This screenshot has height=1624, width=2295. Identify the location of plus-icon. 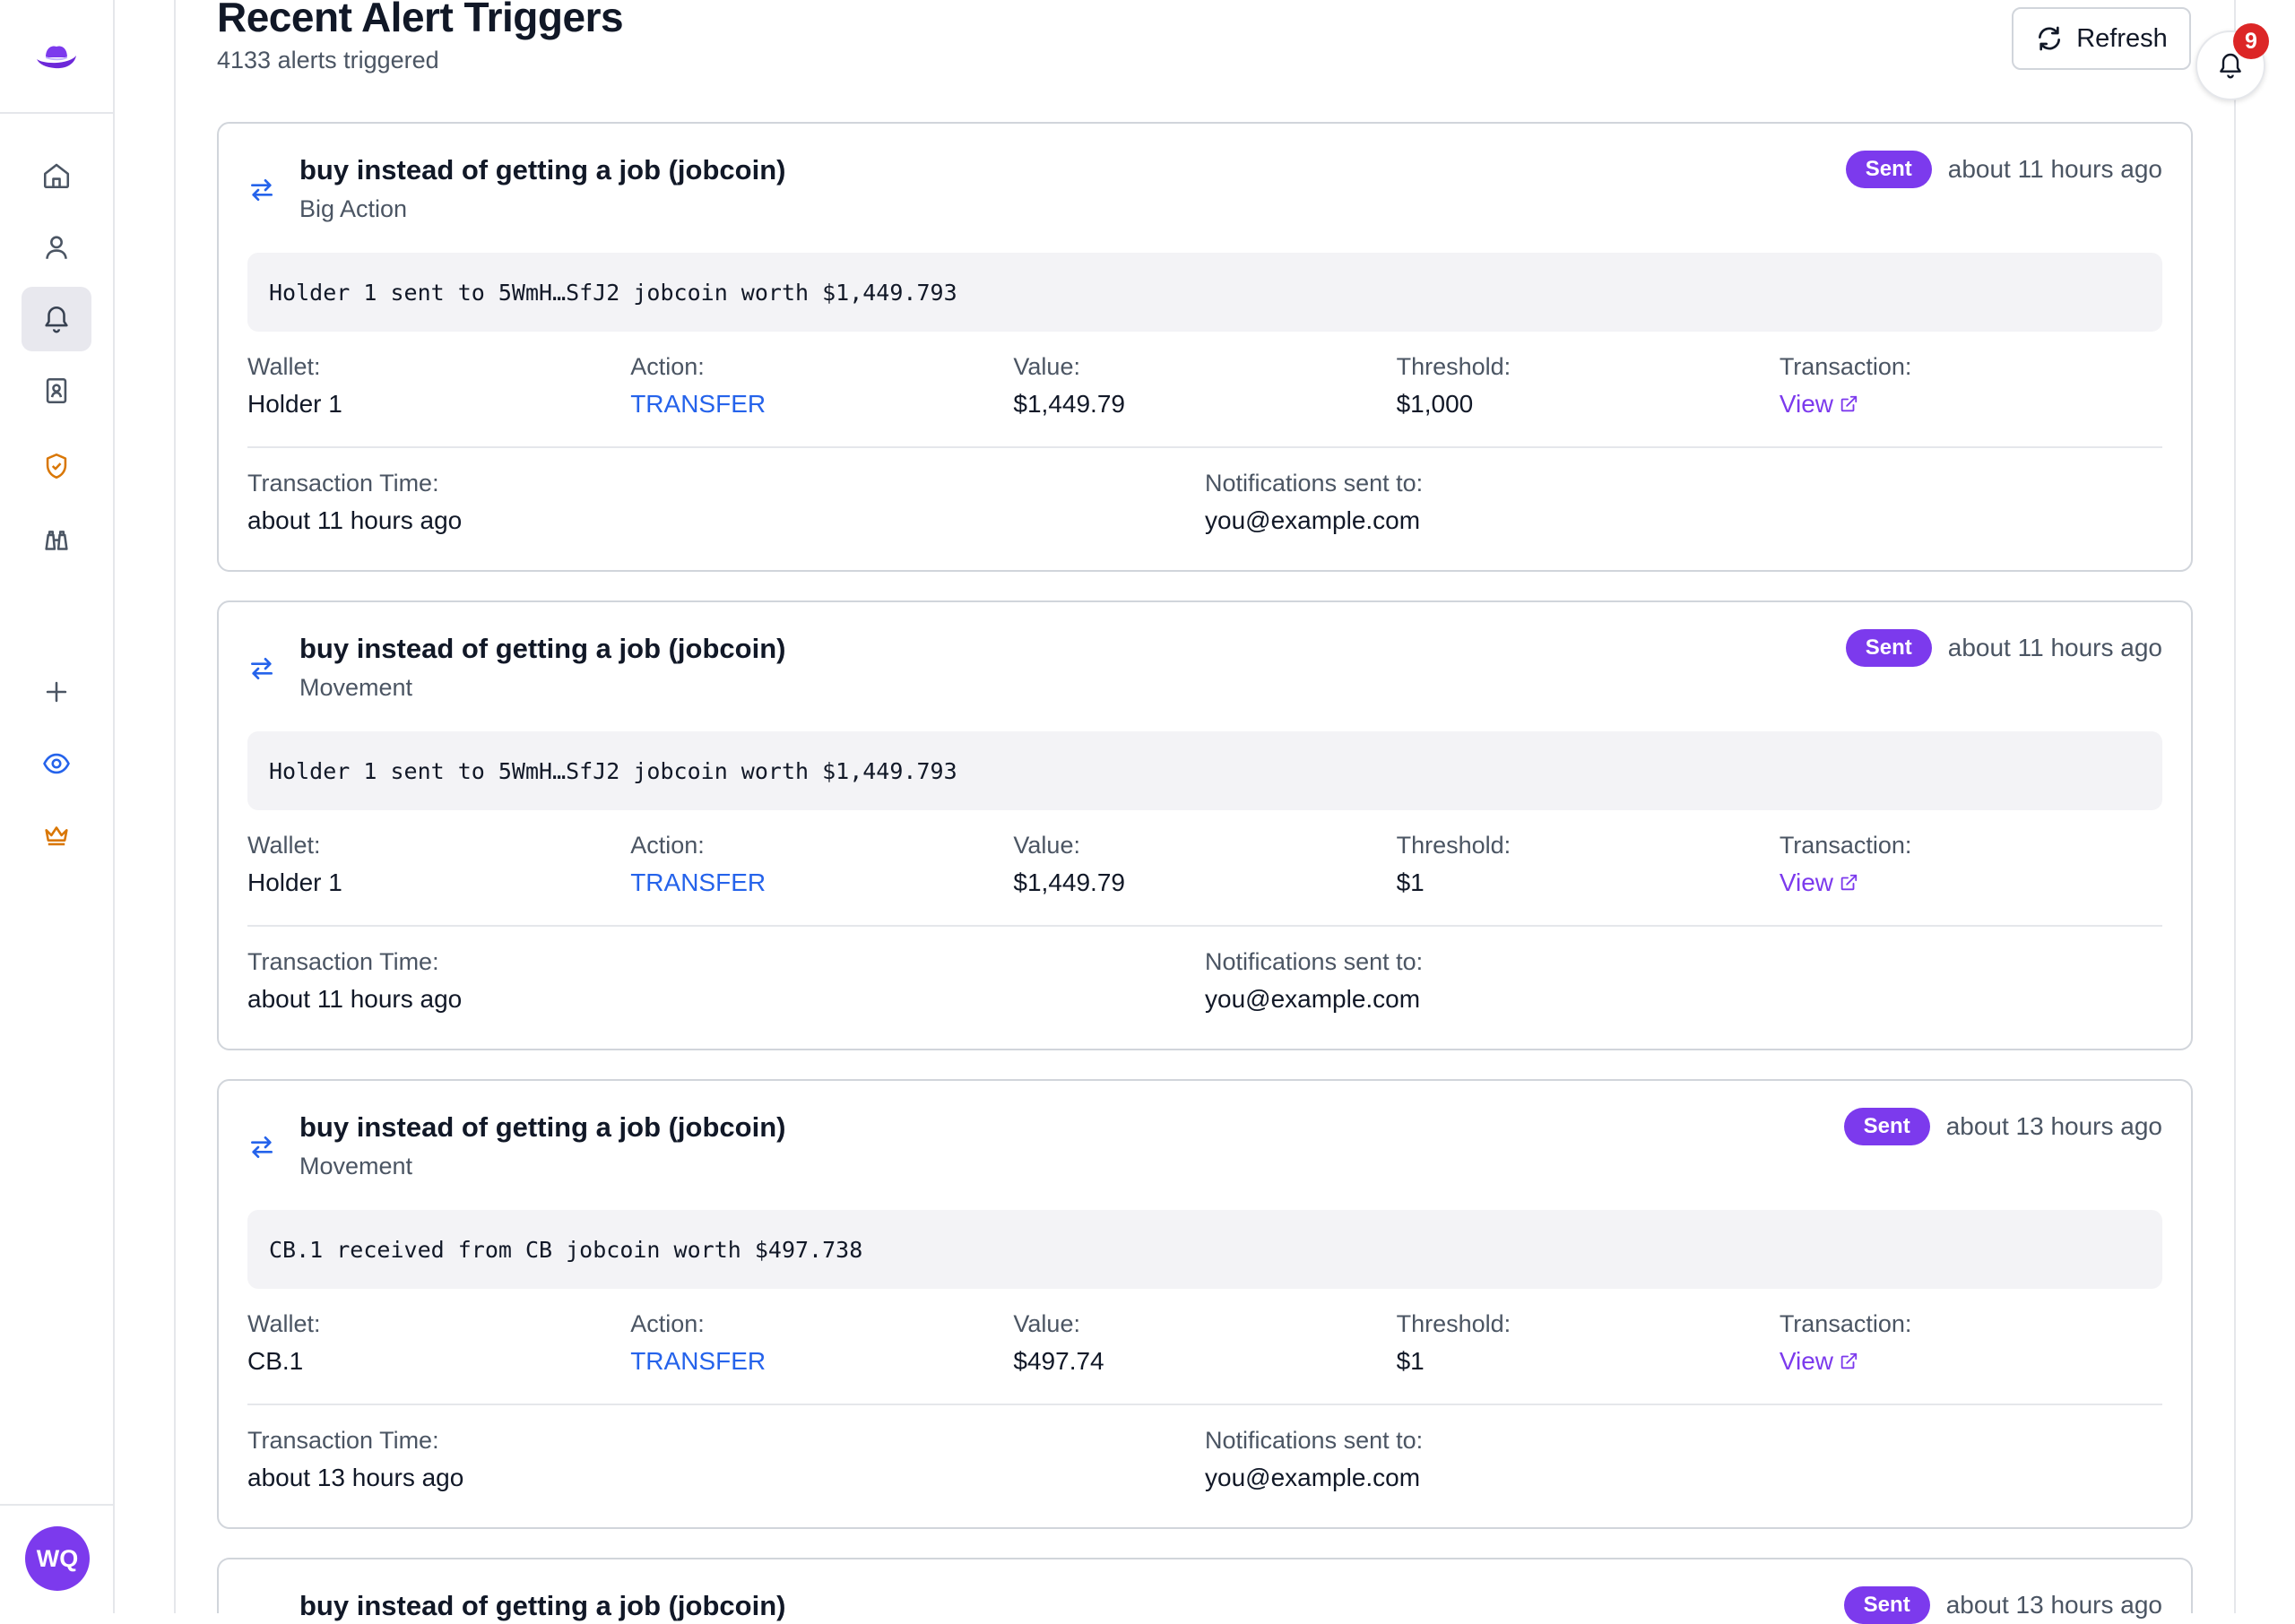
(57, 692).